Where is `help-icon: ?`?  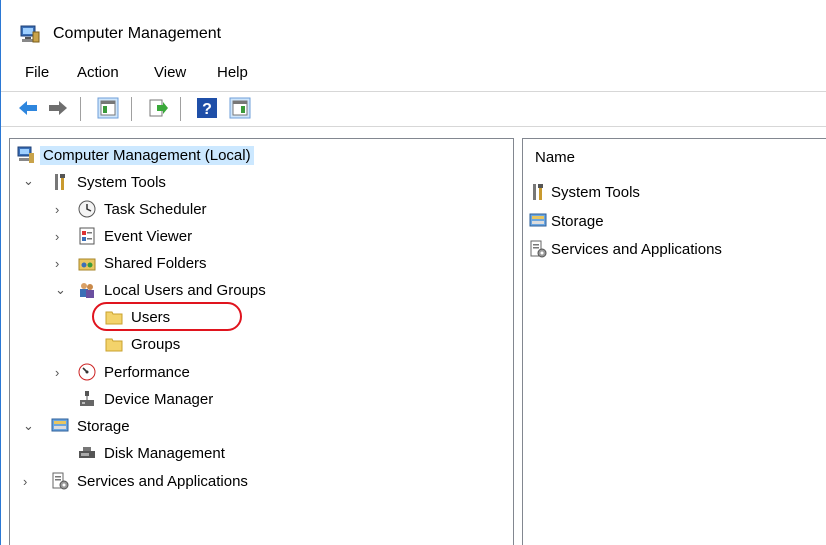 help-icon: ? is located at coordinates (207, 108).